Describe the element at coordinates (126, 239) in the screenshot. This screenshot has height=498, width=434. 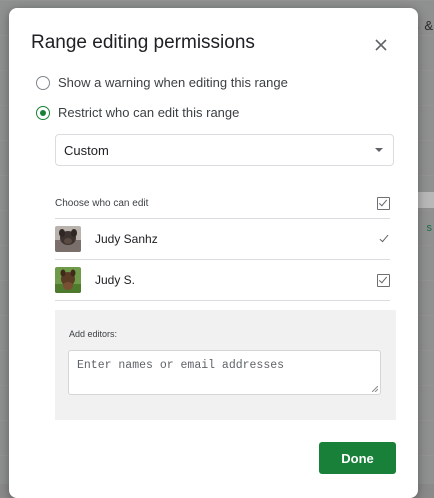
I see `editor-name: Judy Sanhz` at that location.